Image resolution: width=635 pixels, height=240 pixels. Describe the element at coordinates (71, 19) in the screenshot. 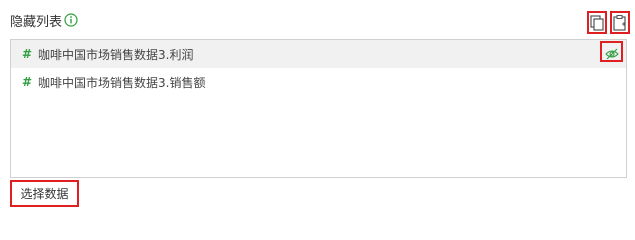

I see `info-circle-icon` at that location.